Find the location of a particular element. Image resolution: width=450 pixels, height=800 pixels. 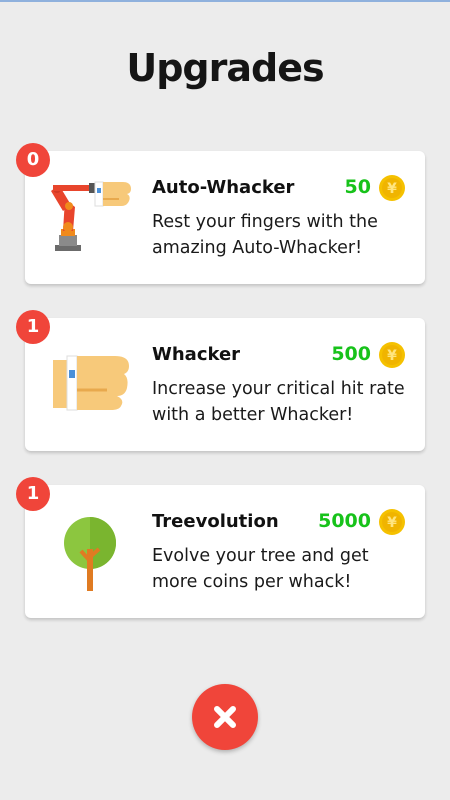

tree-icon is located at coordinates (91, 553).